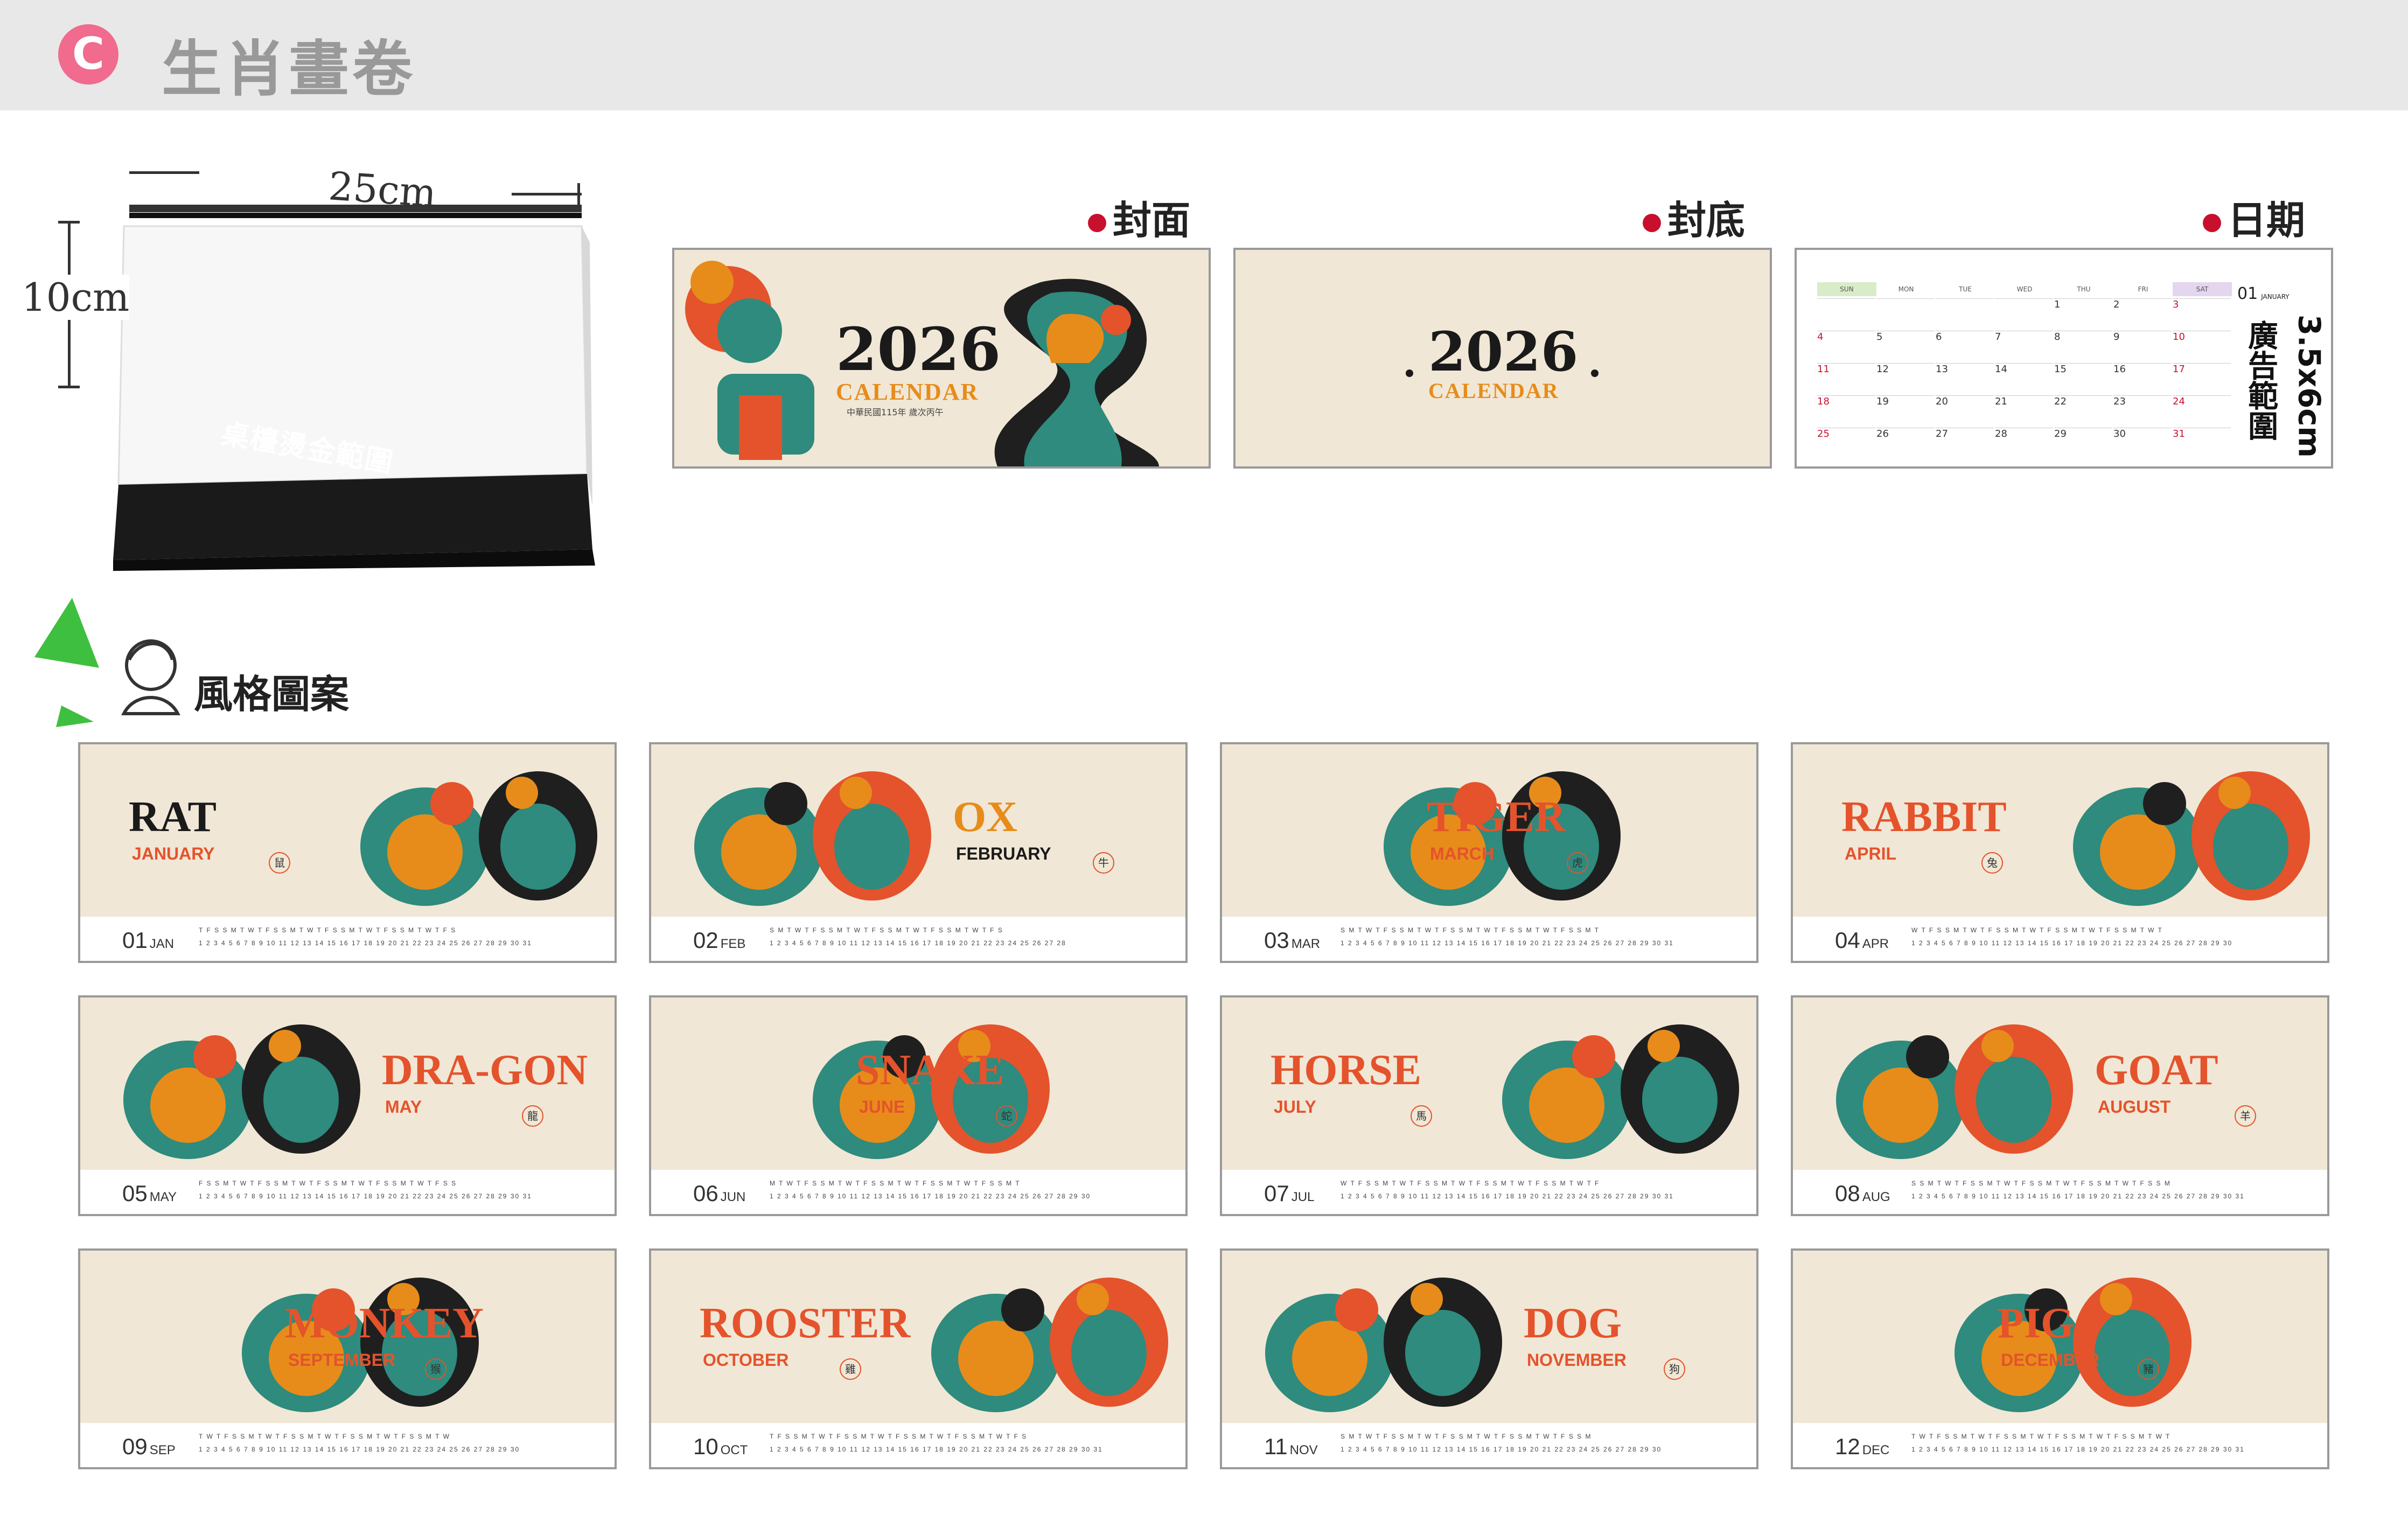 This screenshot has width=2408, height=1535. I want to click on weekday-header: SAT, so click(2202, 289).